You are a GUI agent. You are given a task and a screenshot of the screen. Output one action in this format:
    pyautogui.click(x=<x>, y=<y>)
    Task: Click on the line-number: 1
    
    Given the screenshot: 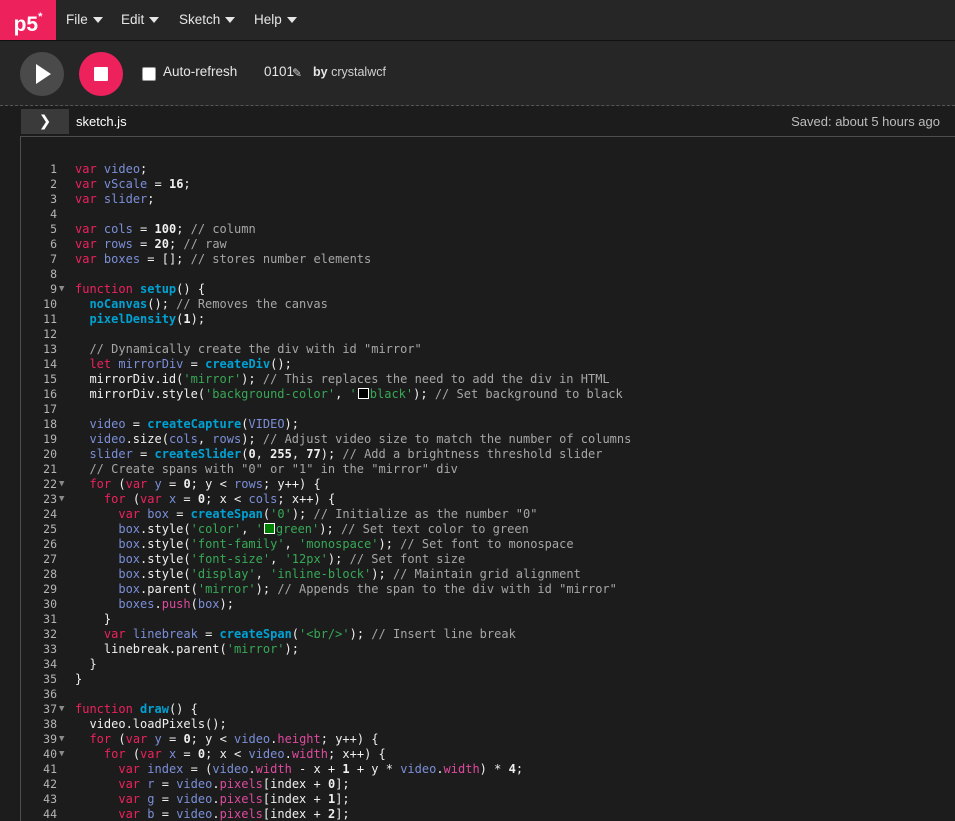 What is the action you would take?
    pyautogui.click(x=53, y=169)
    